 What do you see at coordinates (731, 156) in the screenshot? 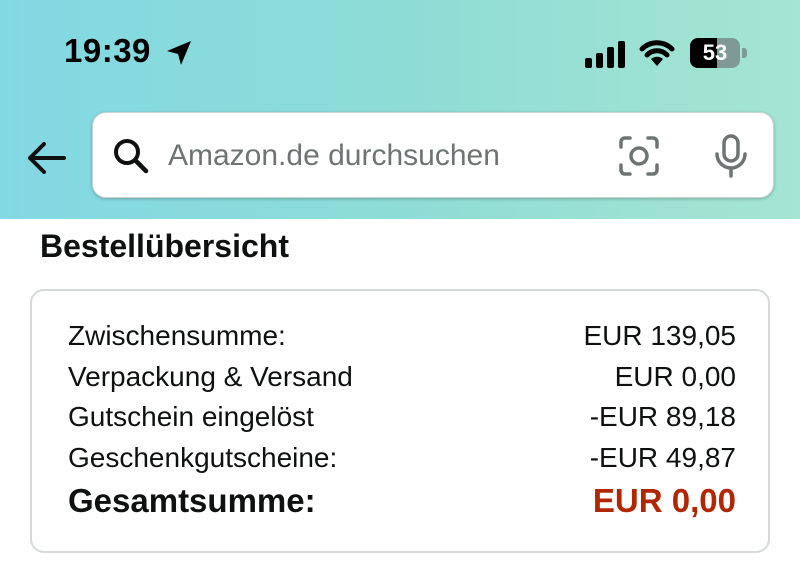
I see `microphone-icon` at bounding box center [731, 156].